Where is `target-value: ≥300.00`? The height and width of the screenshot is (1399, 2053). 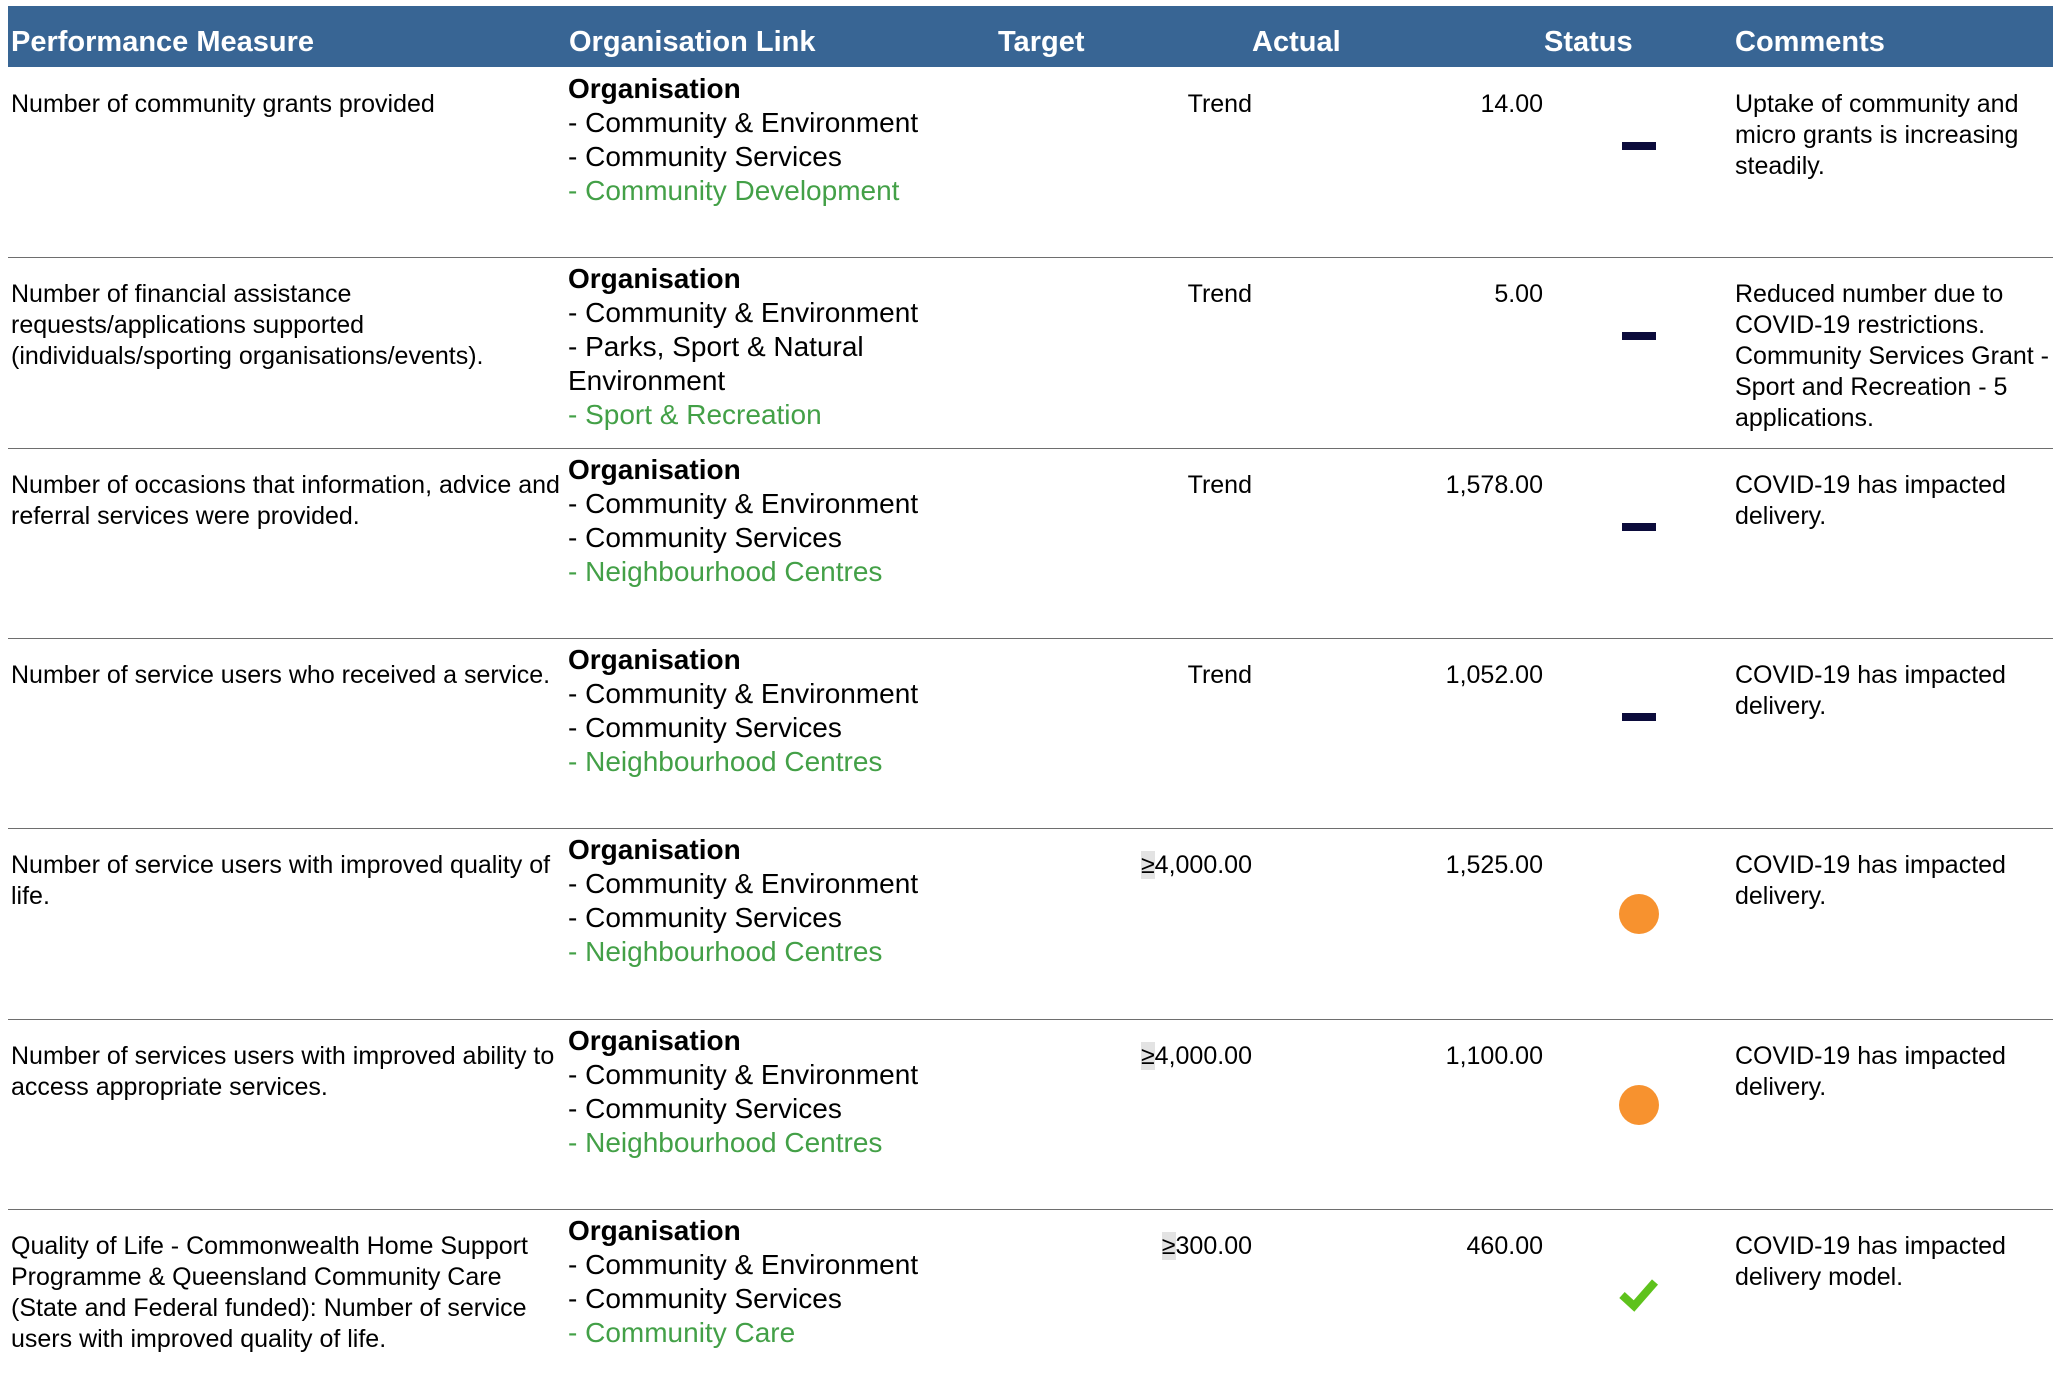 target-value: ≥300.00 is located at coordinates (1206, 1246).